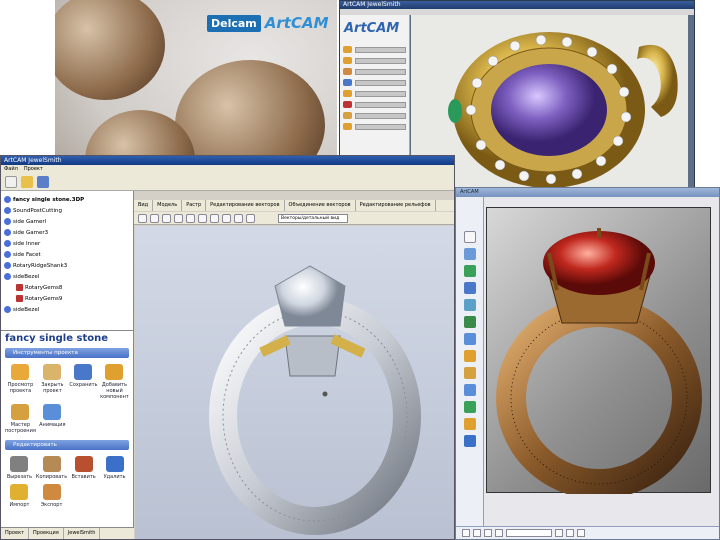  What do you see at coordinates (19, 505) in the screenshot?
I see `tool-label: Импорт` at bounding box center [19, 505].